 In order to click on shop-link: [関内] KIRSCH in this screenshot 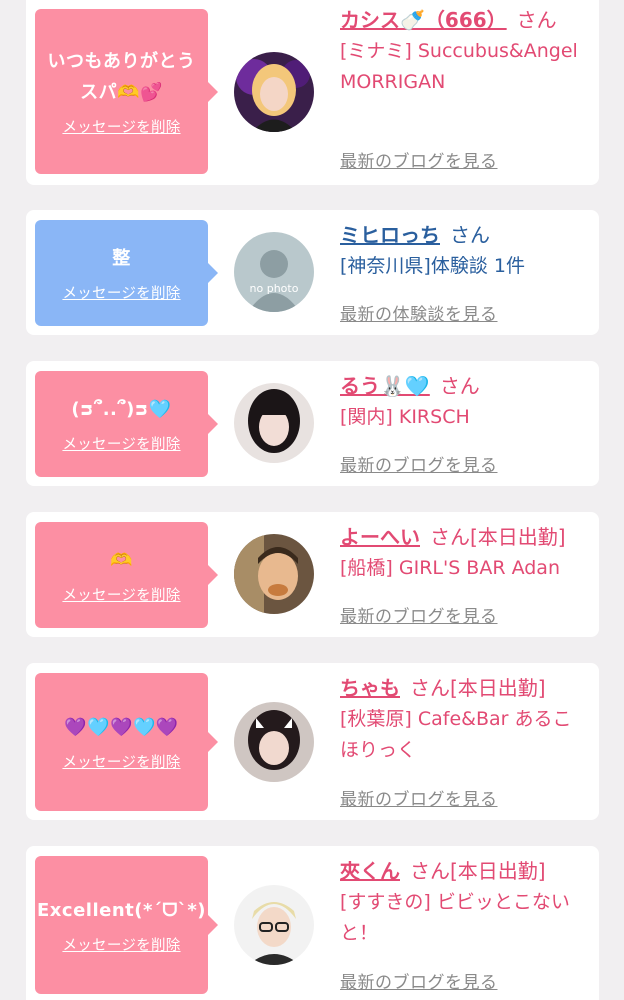, I will do `click(465, 417)`.